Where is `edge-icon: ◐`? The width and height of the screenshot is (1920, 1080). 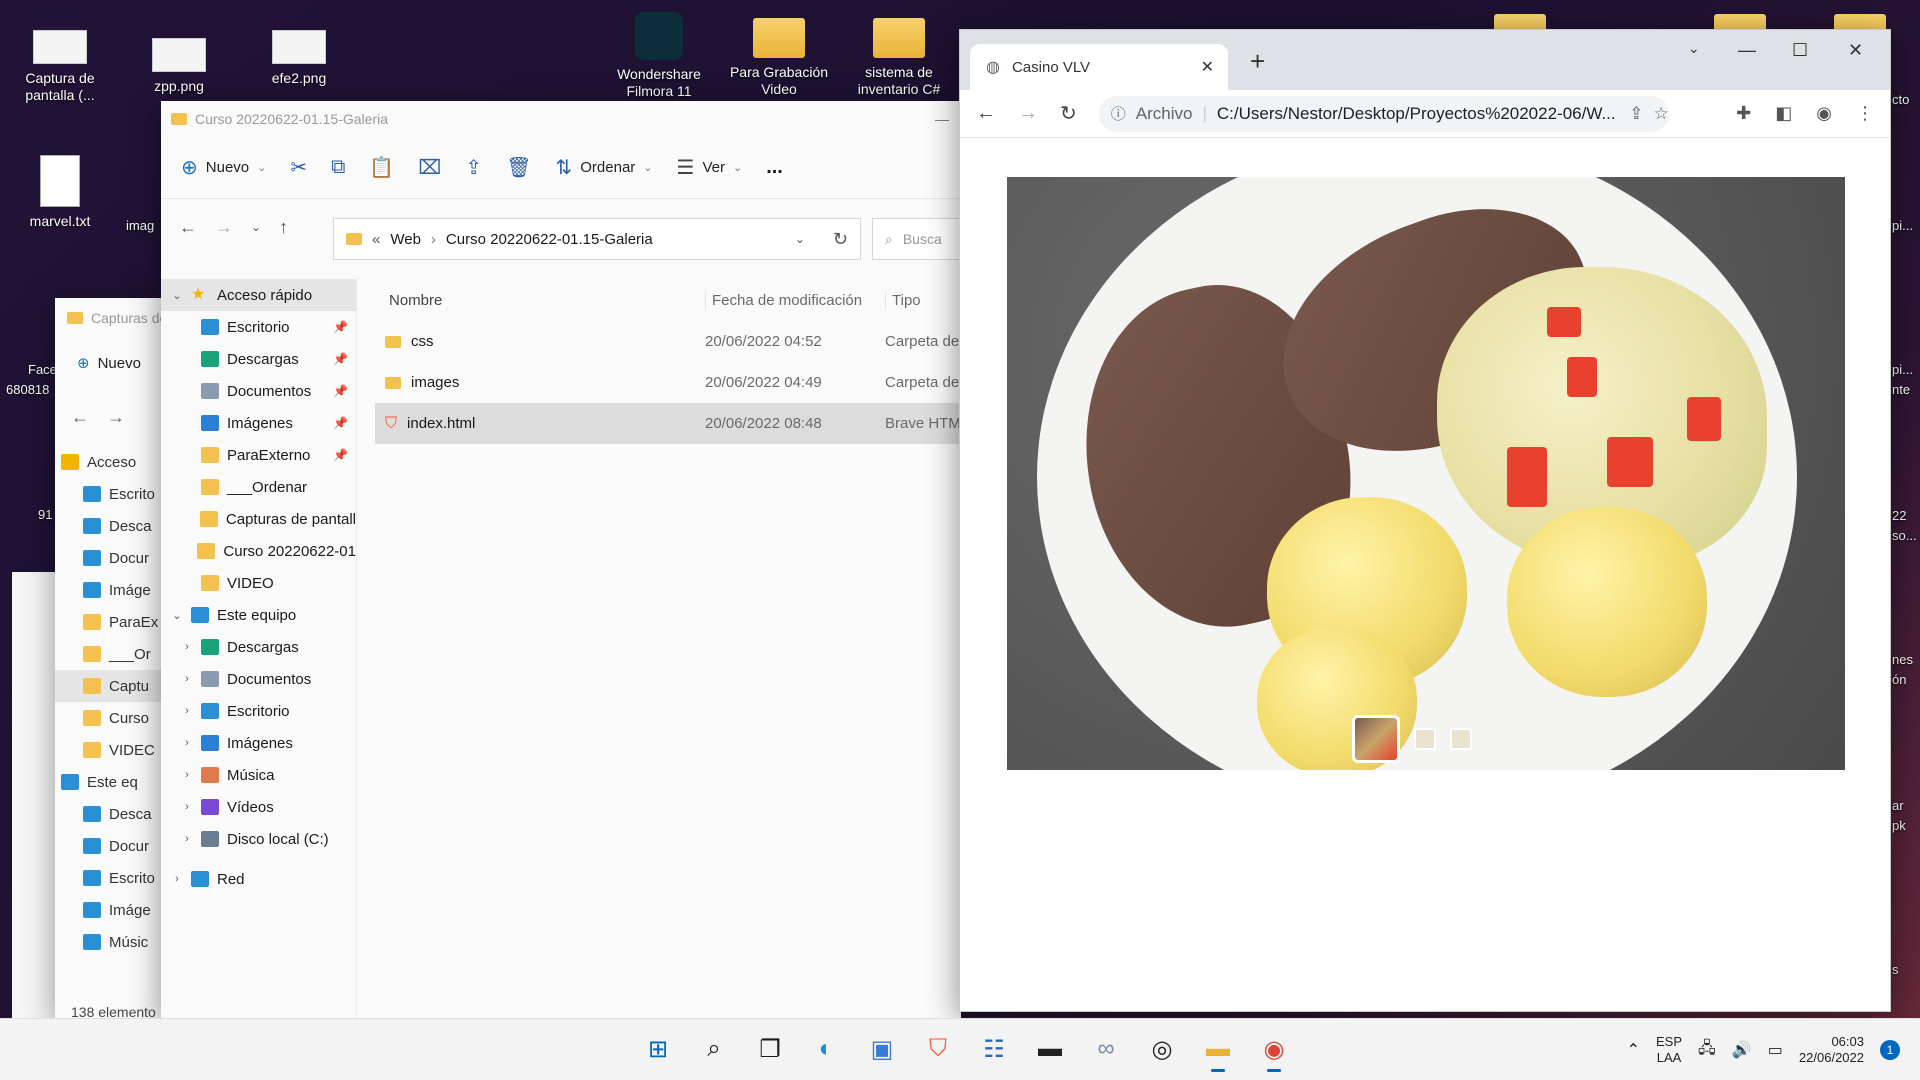 edge-icon: ◐ is located at coordinates (826, 1049).